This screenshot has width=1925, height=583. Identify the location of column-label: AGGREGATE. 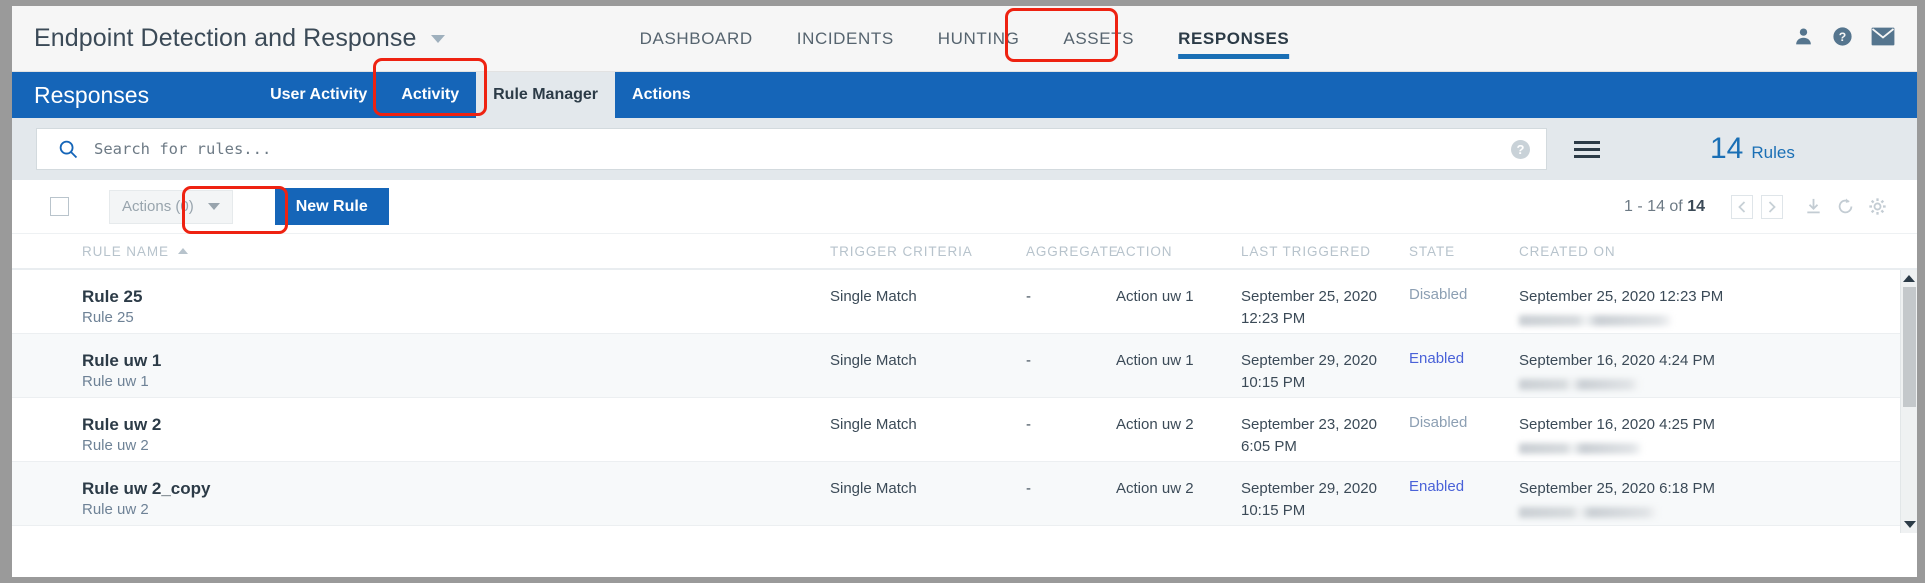
(1072, 251).